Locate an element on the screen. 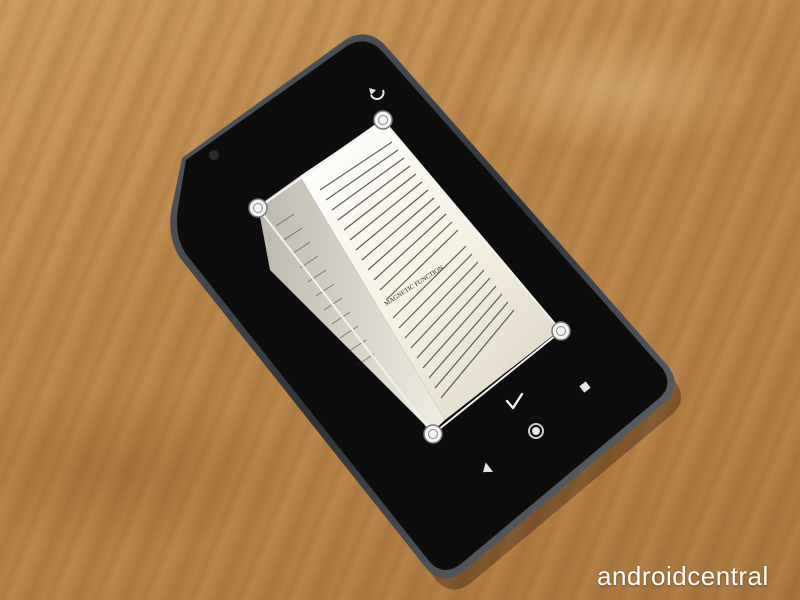 The image size is (800, 600). crop-handle-top-left is located at coordinates (258, 208).